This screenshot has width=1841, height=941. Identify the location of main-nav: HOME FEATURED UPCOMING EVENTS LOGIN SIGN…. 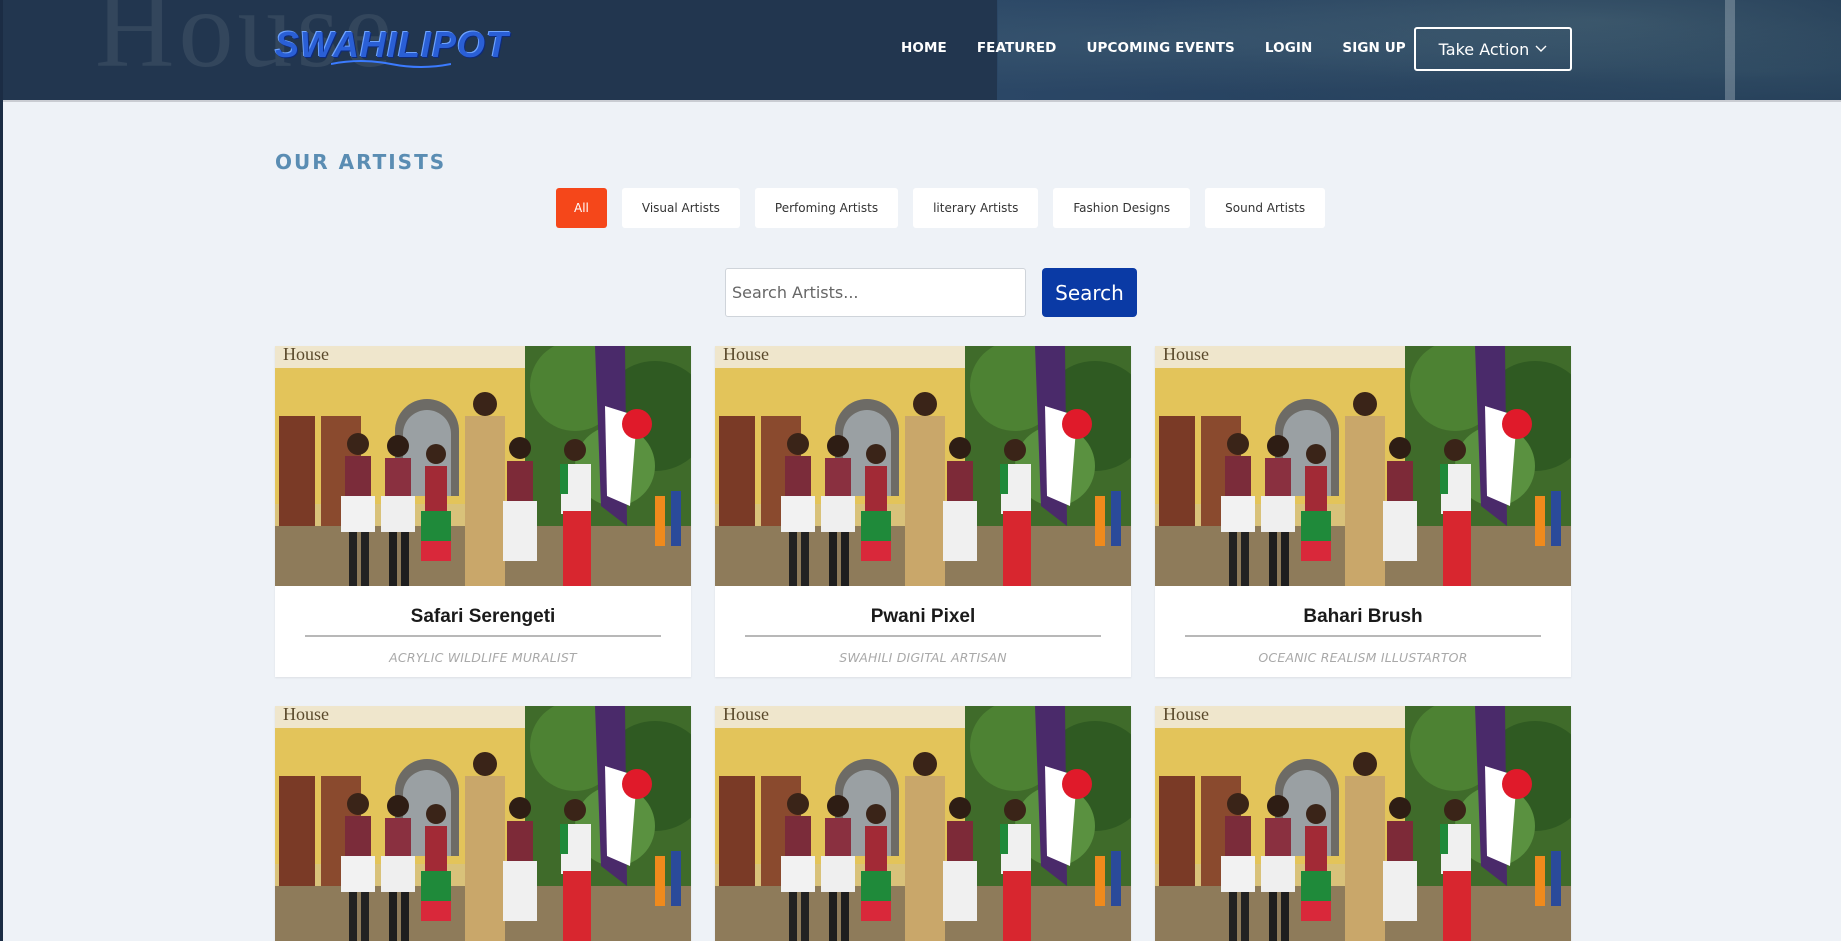
(1168, 48).